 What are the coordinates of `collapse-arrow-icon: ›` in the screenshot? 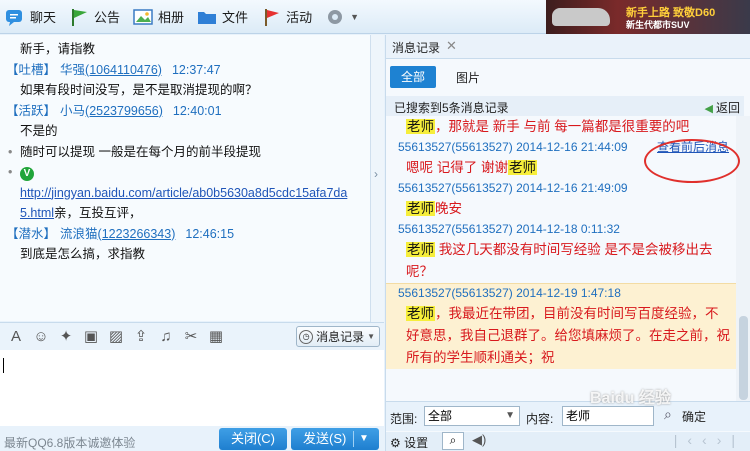 It's located at (376, 174).